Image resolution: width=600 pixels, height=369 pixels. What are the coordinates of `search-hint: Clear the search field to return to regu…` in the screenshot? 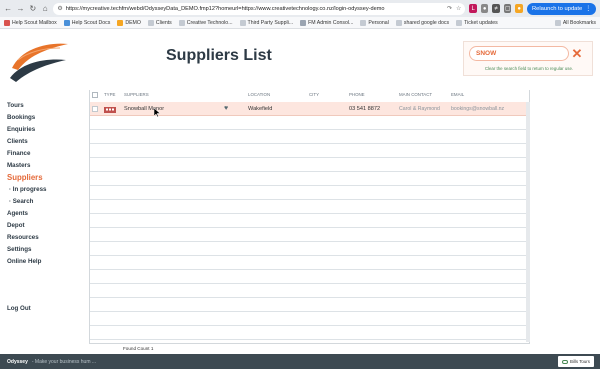 It's located at (529, 68).